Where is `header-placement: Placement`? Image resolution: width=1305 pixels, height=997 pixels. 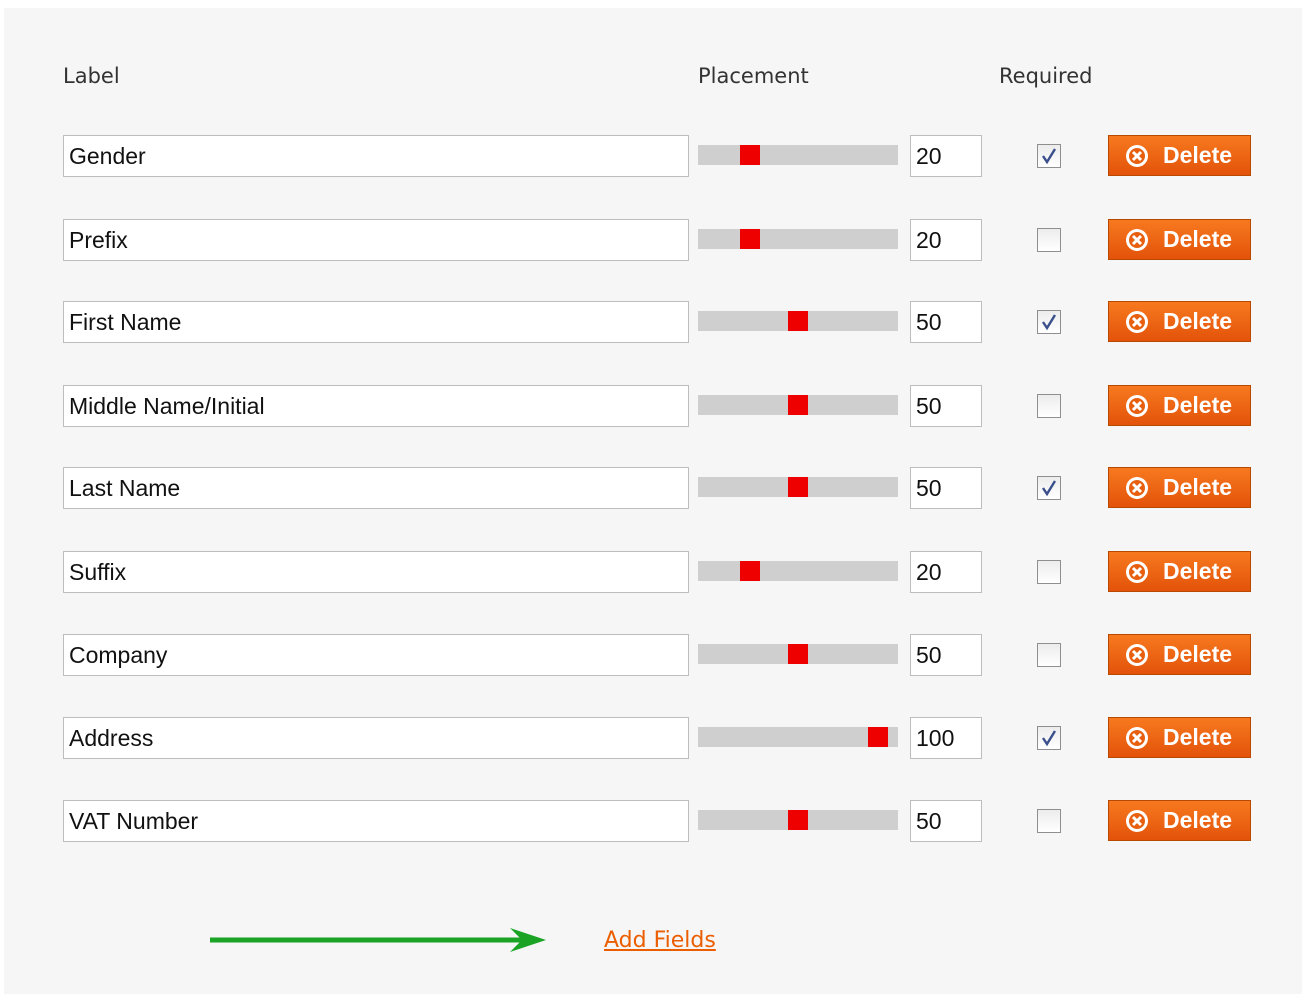
header-placement: Placement is located at coordinates (753, 76).